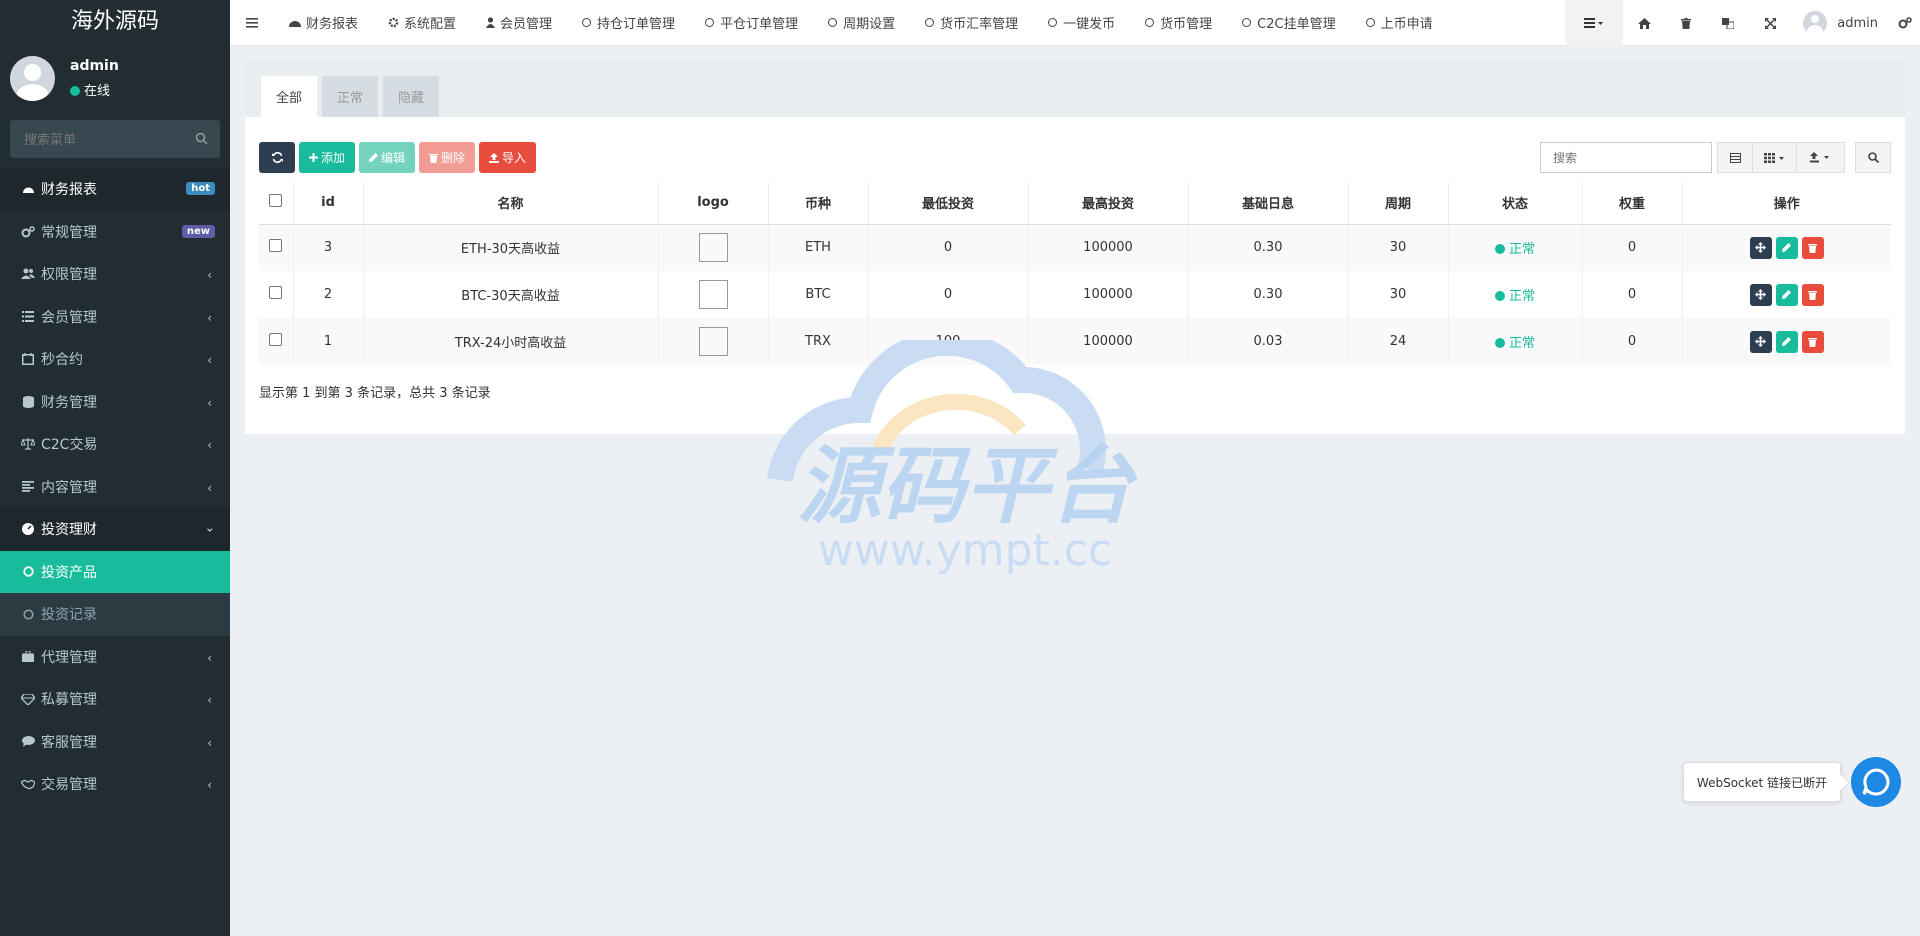 The width and height of the screenshot is (1920, 936). Describe the element at coordinates (387, 157) in the screenshot. I see `edit-button: 编辑` at that location.